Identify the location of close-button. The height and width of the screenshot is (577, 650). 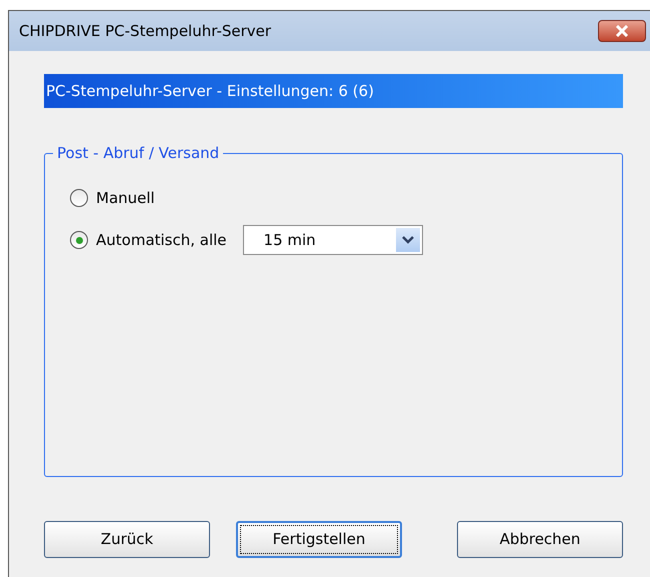
(622, 31).